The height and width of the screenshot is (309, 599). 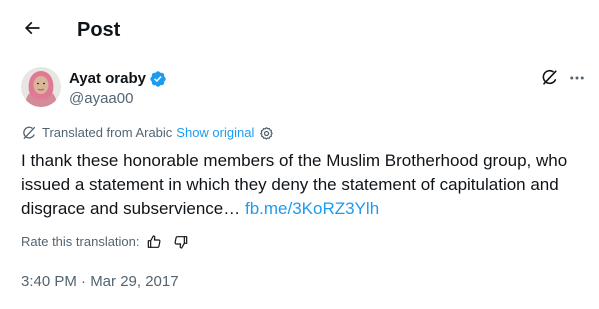 What do you see at coordinates (29, 133) in the screenshot?
I see `translate-icon` at bounding box center [29, 133].